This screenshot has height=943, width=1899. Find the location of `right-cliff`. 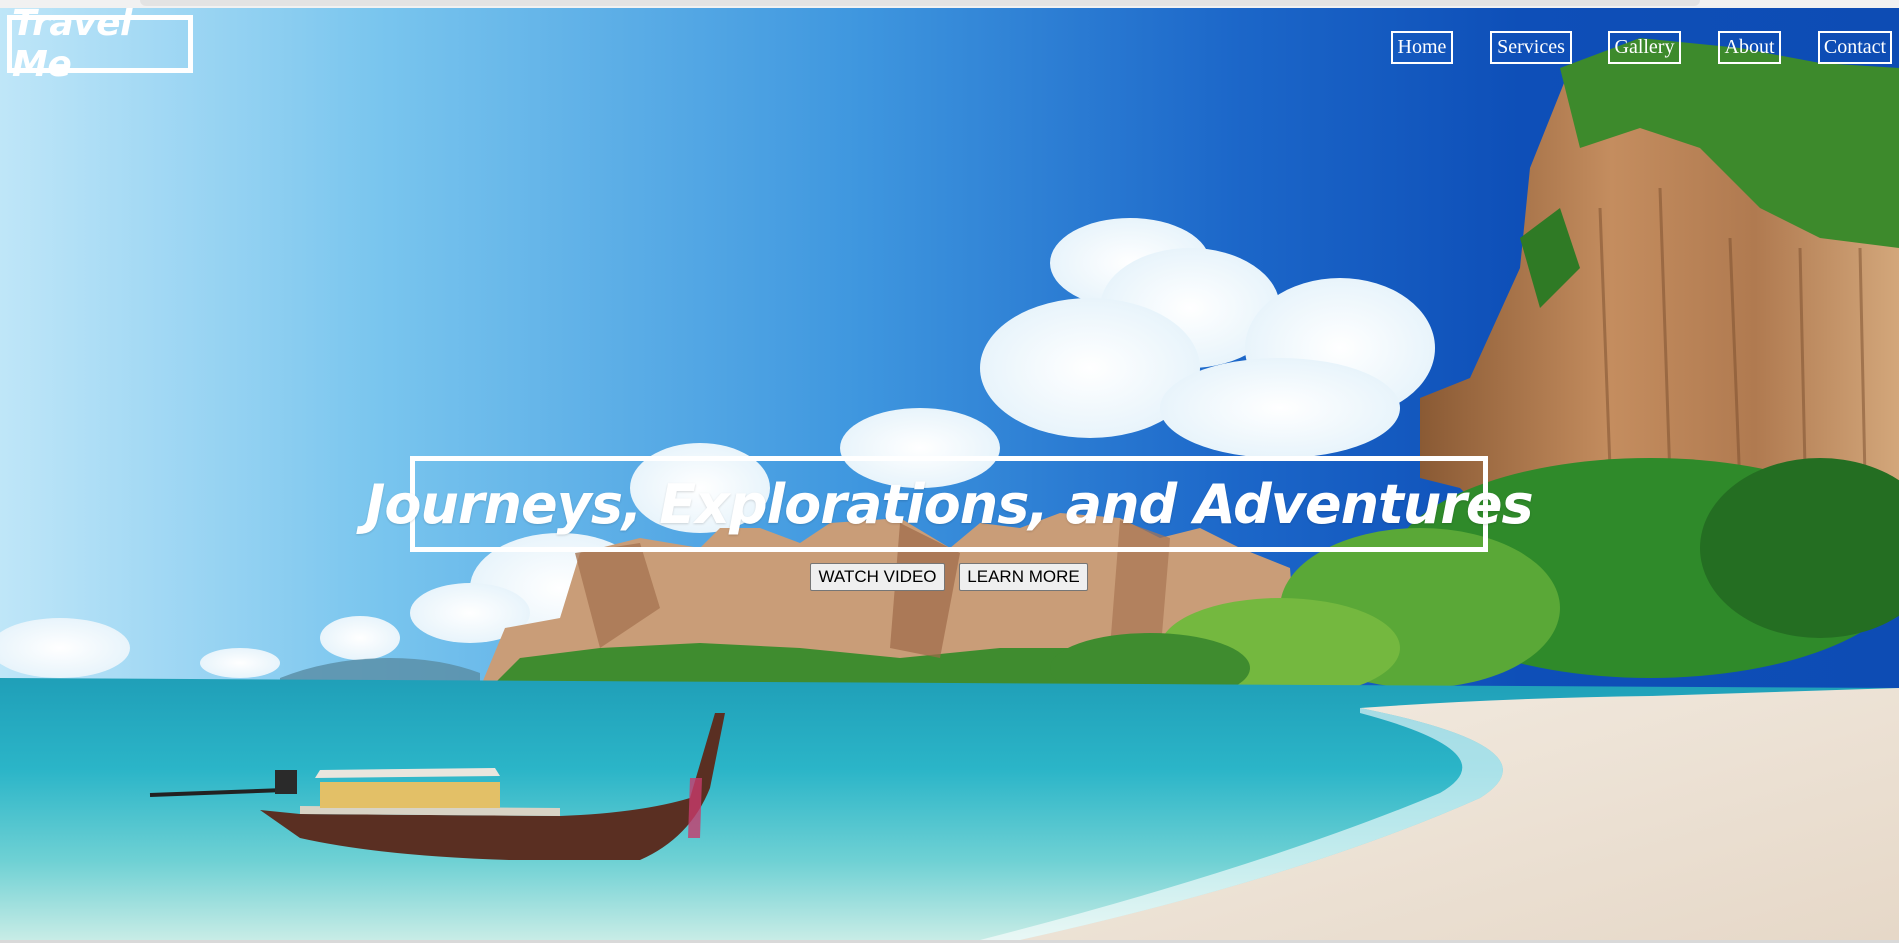

right-cliff is located at coordinates (1659, 283).